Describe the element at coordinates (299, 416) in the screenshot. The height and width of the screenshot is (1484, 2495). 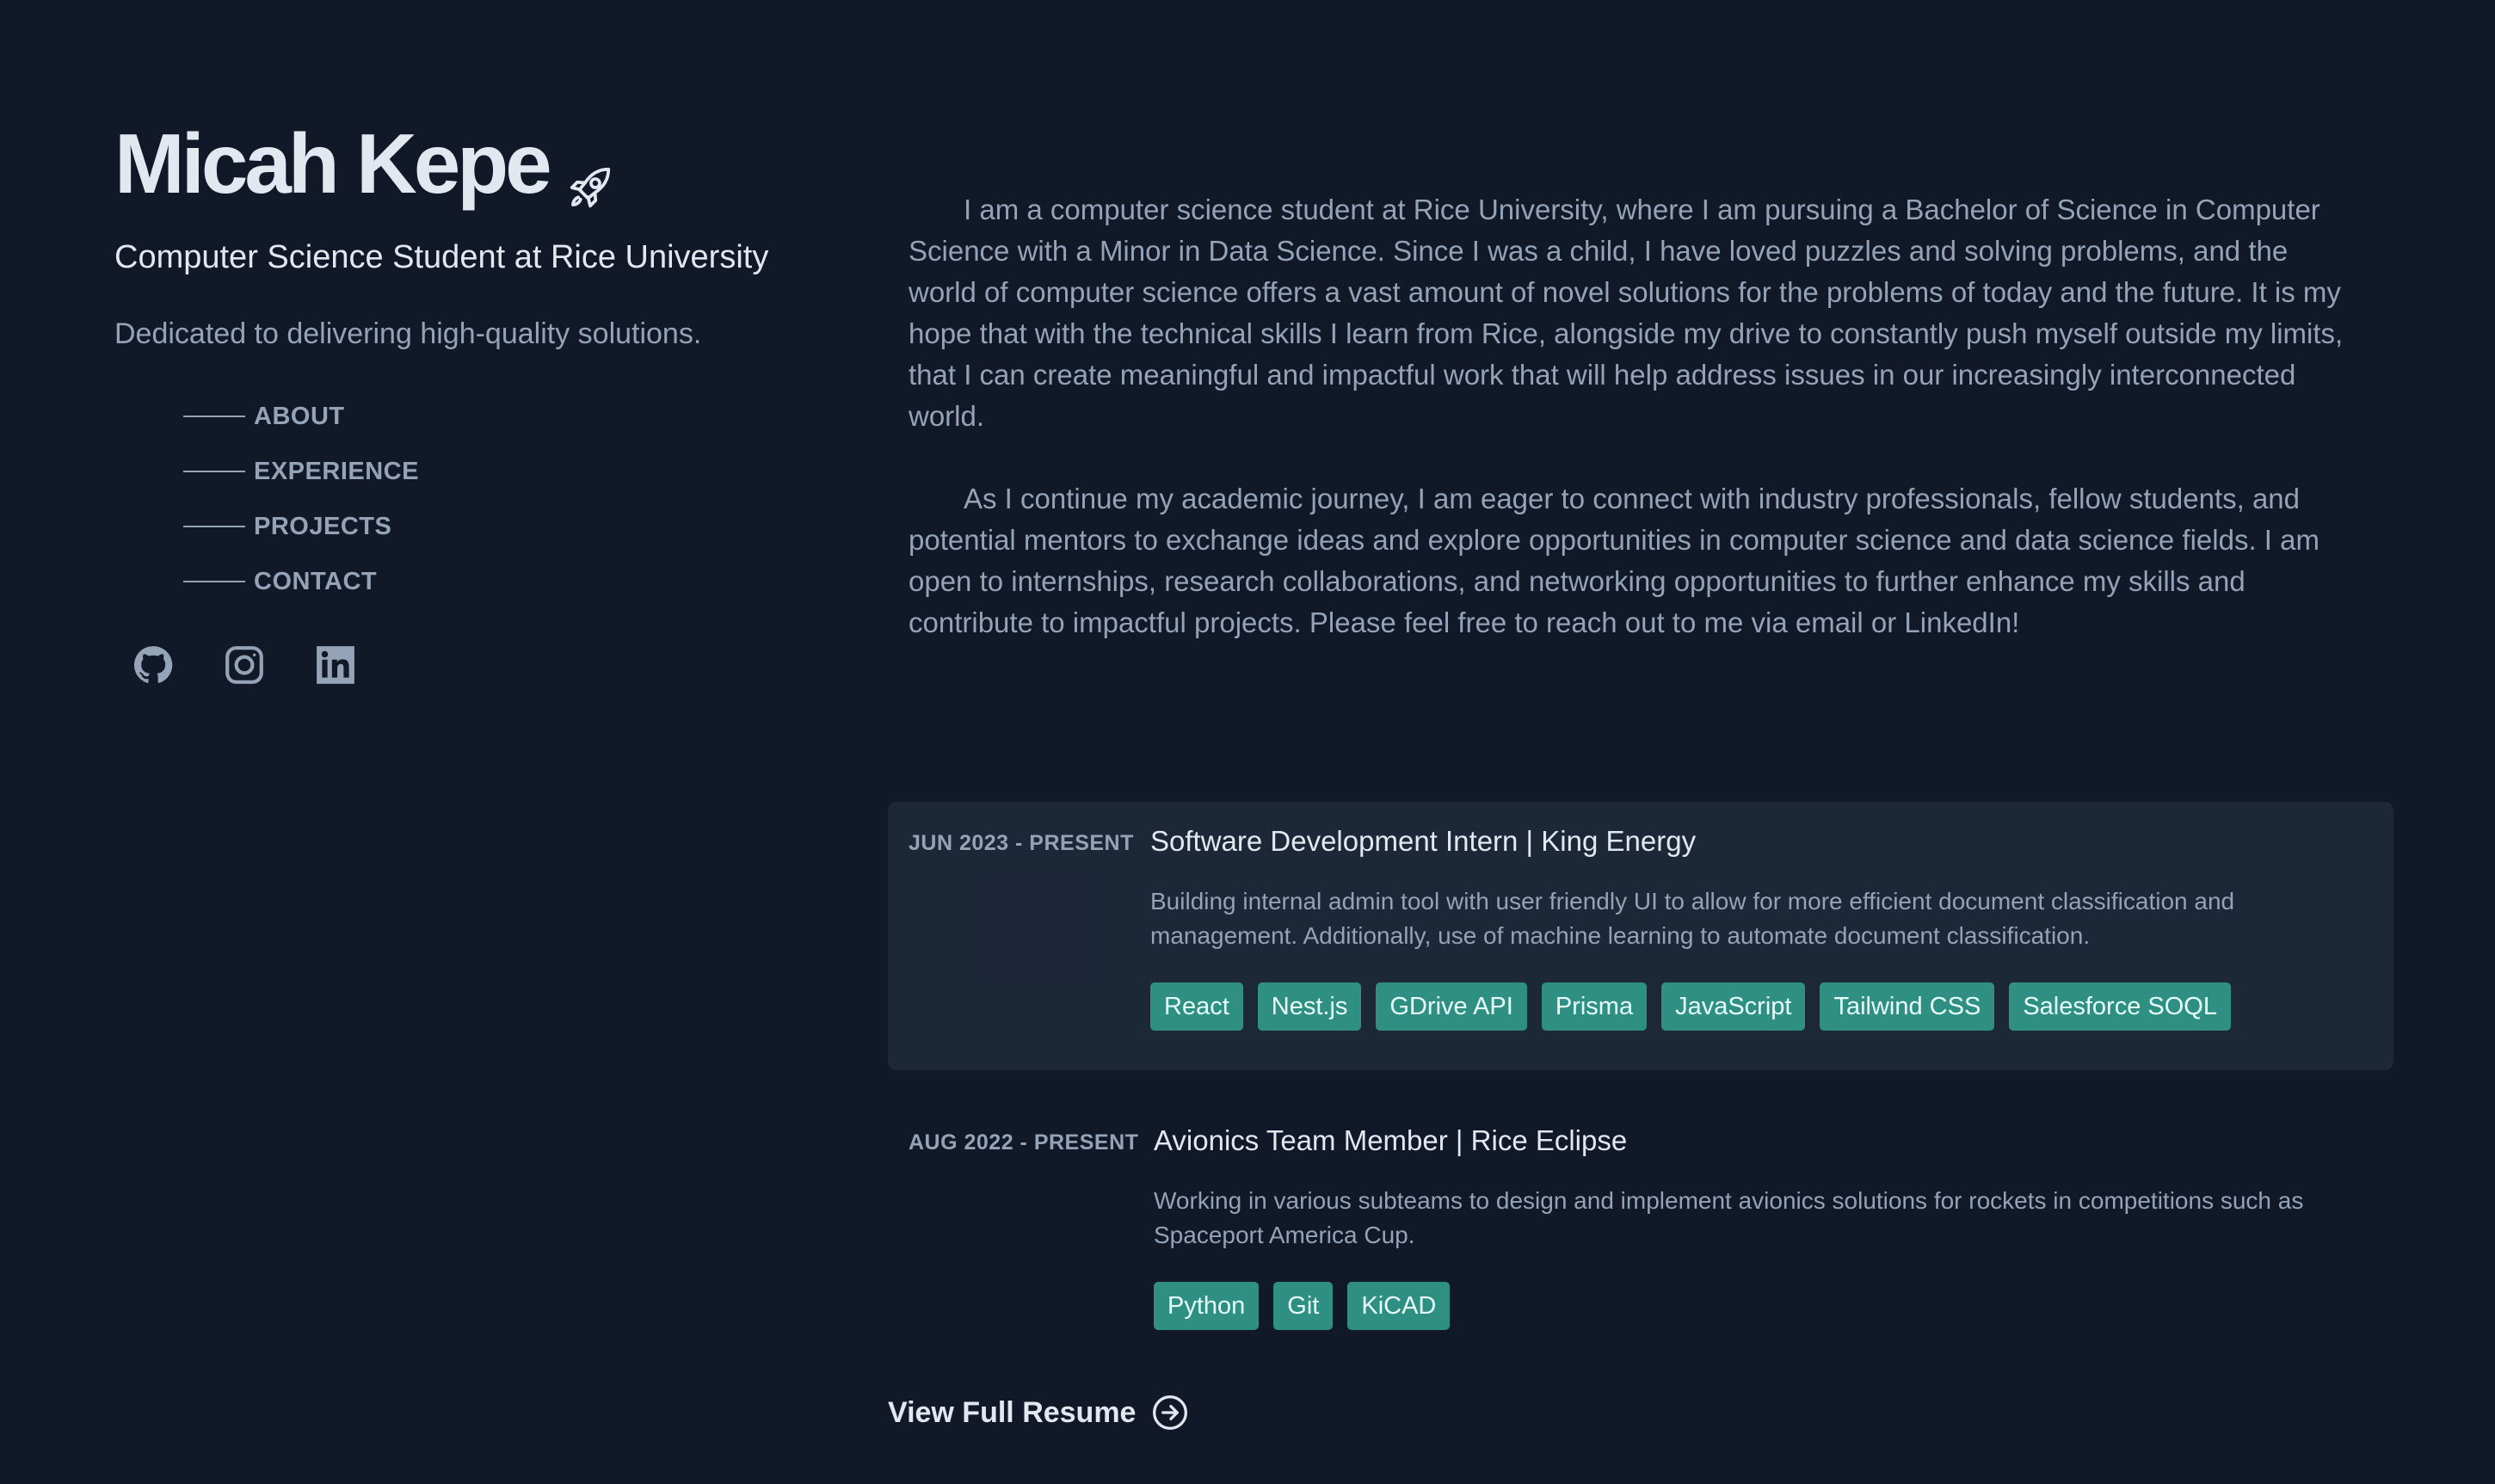
I see `nav-item-label: ABOUT` at that location.